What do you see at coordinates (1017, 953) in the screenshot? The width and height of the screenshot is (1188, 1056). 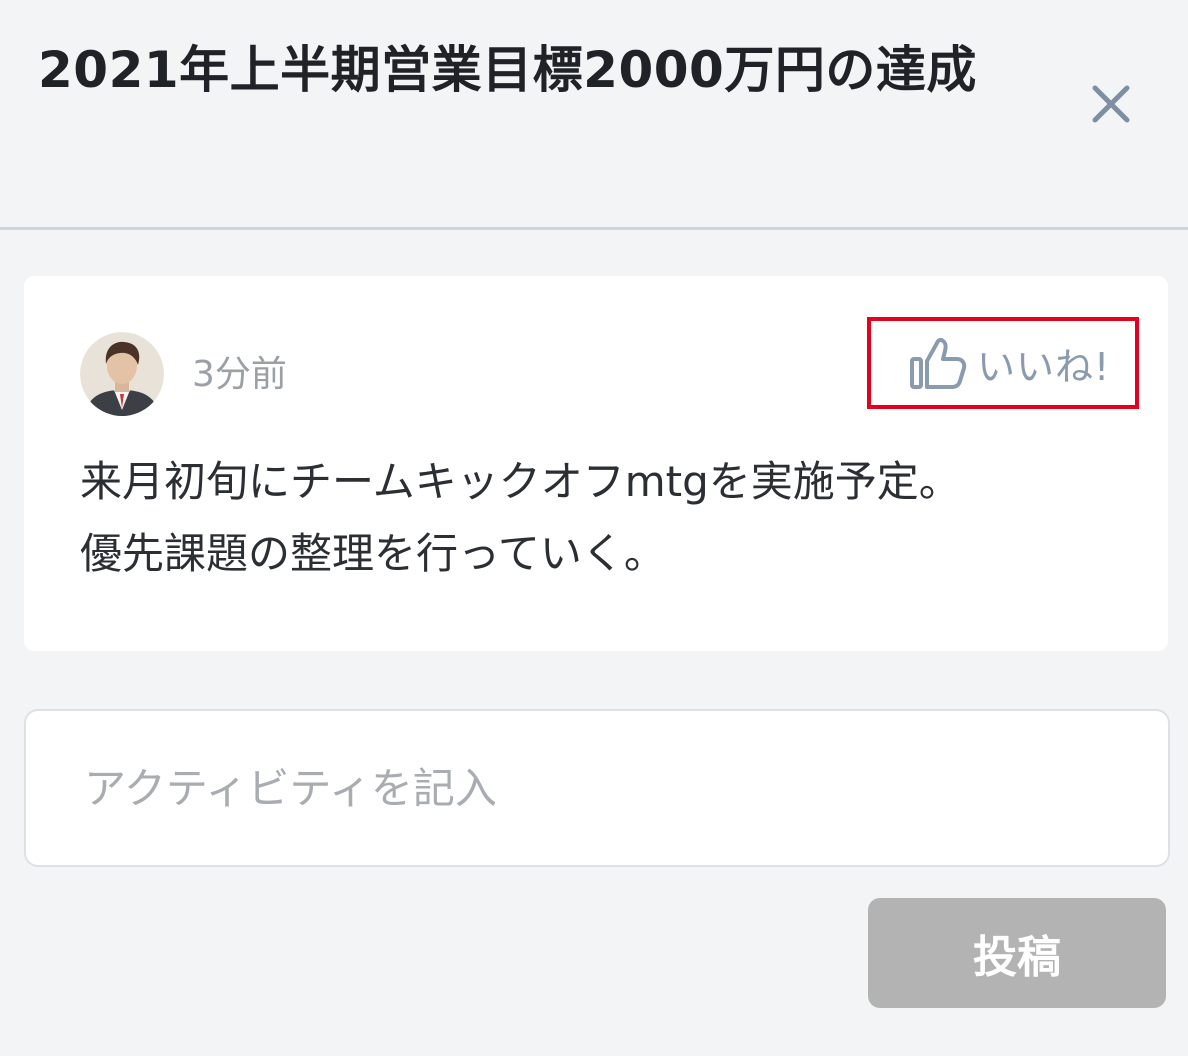 I see `post-button: 投稿` at bounding box center [1017, 953].